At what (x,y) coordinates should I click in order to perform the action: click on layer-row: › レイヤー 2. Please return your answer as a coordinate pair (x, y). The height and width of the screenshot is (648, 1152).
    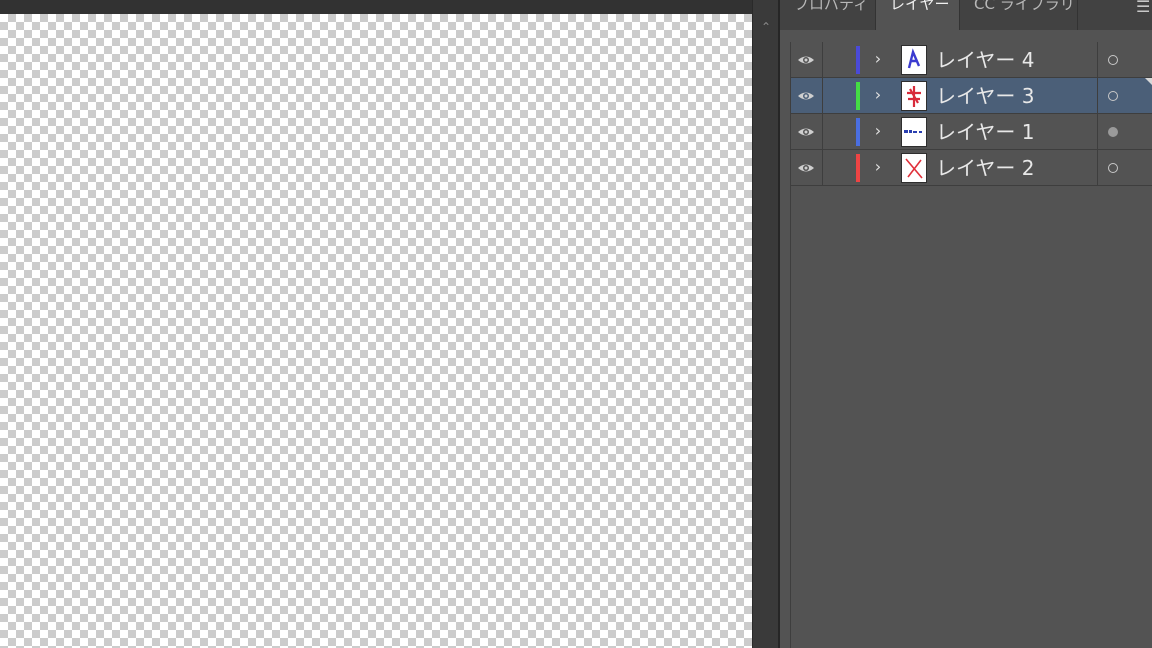
    Looking at the image, I should click on (971, 168).